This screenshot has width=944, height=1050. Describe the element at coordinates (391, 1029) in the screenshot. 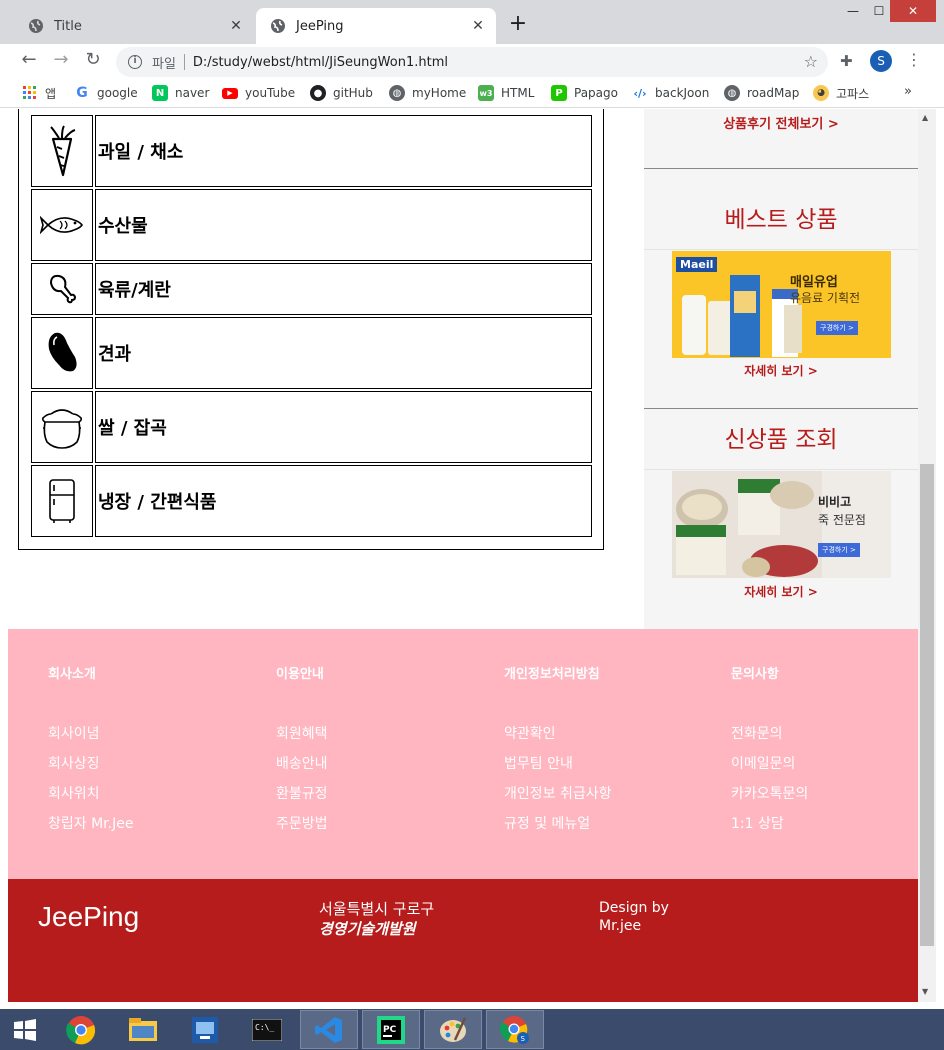

I see `pycharm-icon: PC` at that location.